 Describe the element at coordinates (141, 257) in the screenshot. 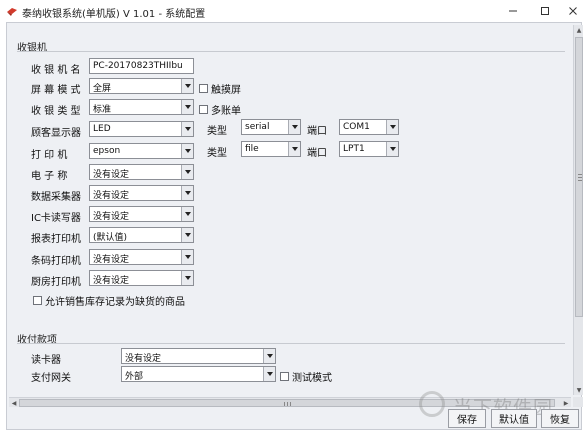

I see `barcode-printer-select: 没有设定` at that location.